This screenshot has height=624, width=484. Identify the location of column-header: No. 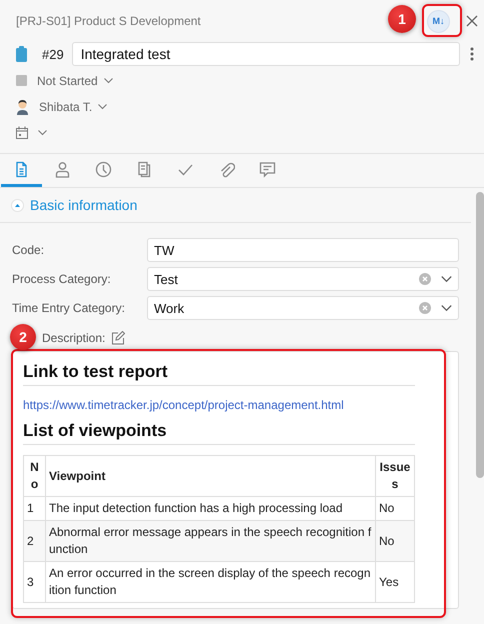
(35, 476).